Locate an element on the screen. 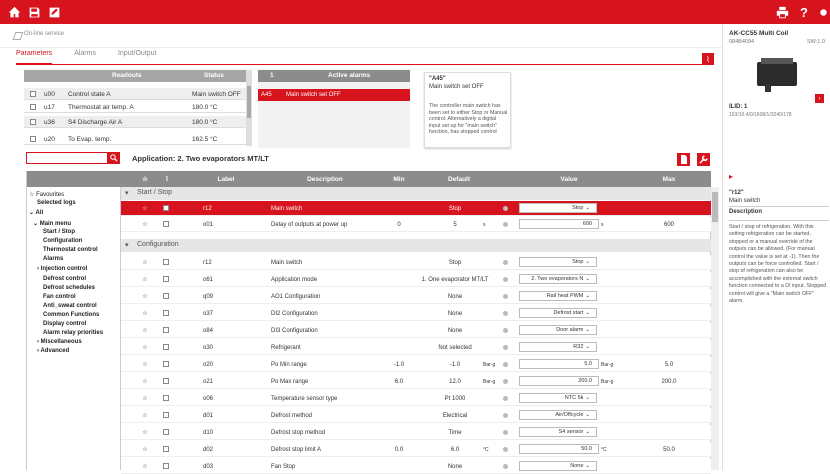 The width and height of the screenshot is (830, 474). parameter-row: ☆ o37 DI2 Configuration None Defrost start ⌄ is located at coordinates (416, 313).